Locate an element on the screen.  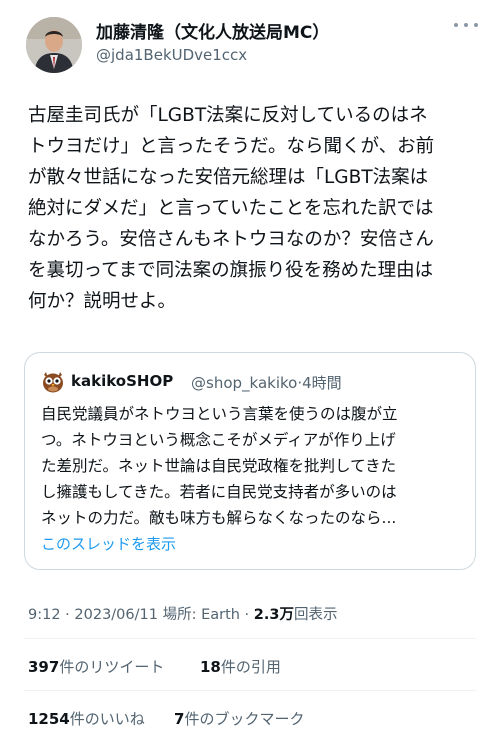
views-label: 回表示 is located at coordinates (315, 615).